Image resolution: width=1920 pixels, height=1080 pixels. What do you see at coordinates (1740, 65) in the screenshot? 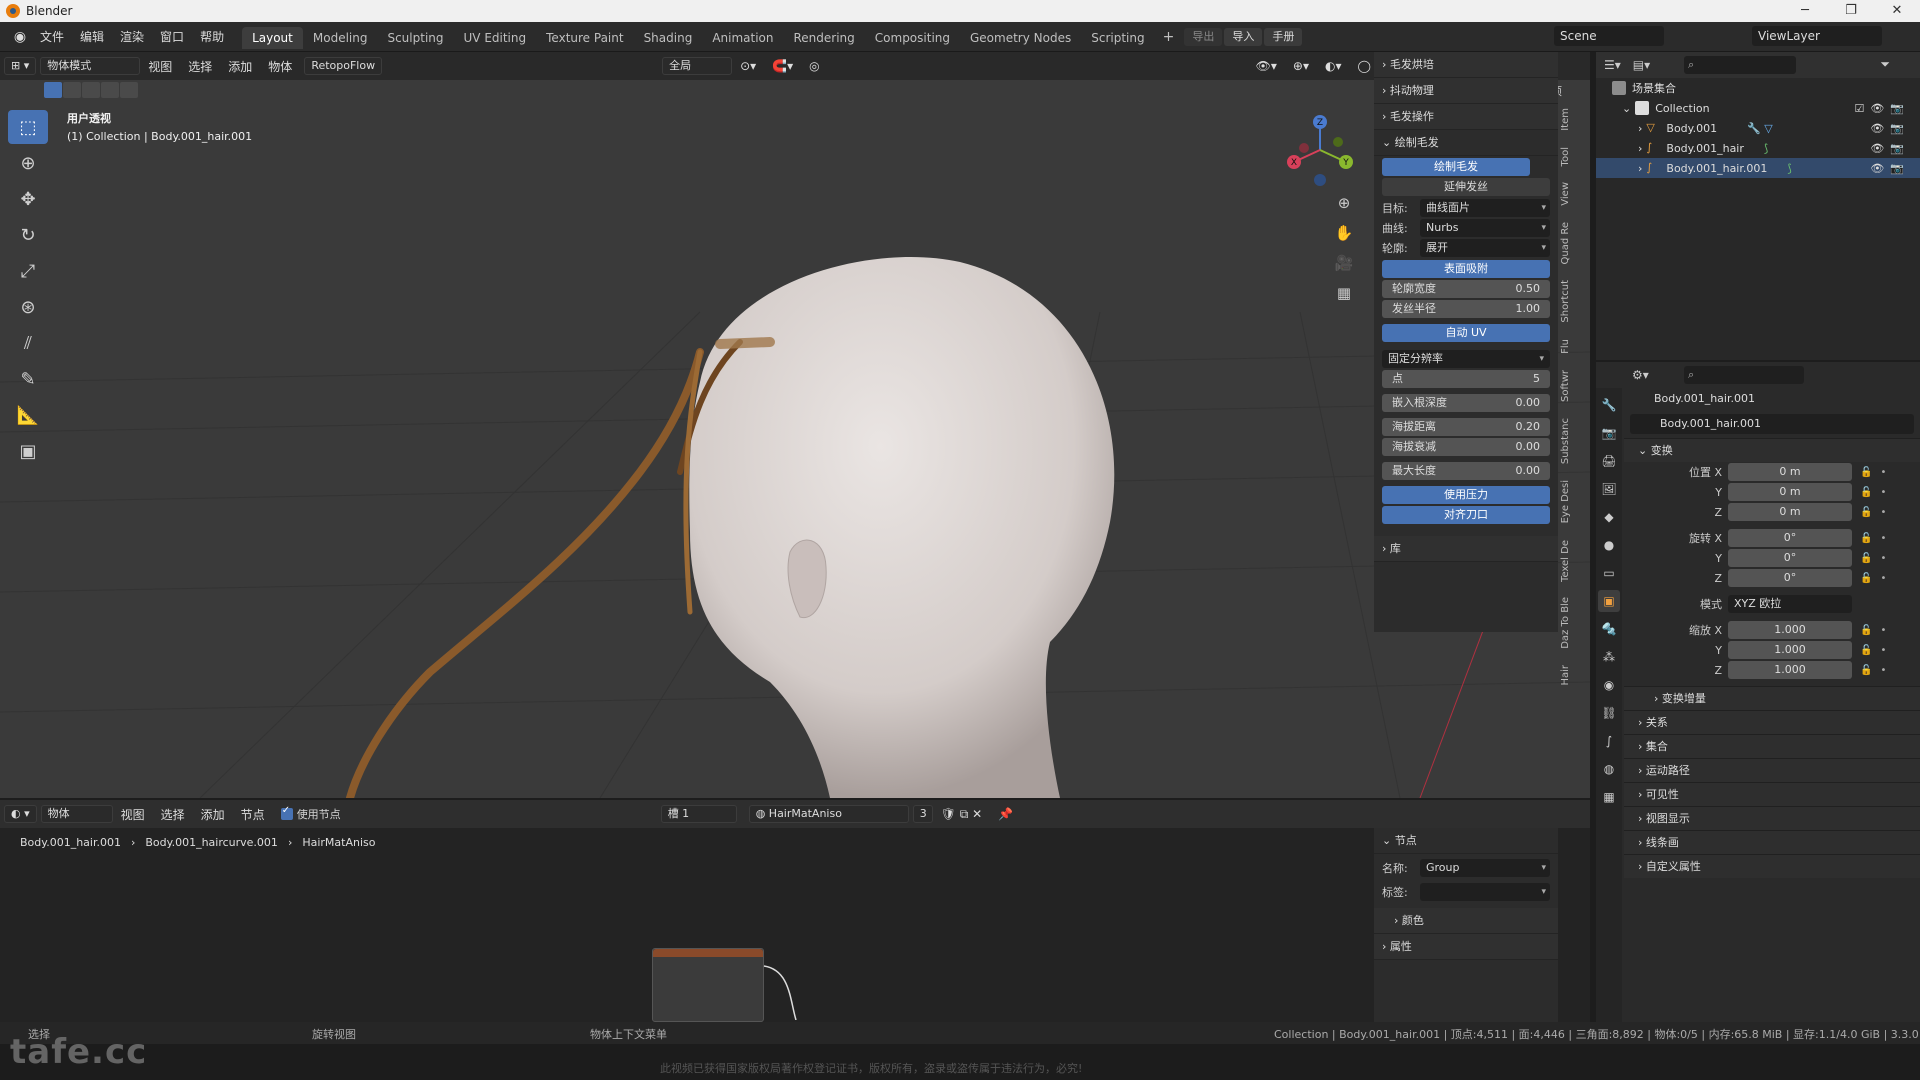
I see `outliner-search-input: ⌕` at bounding box center [1740, 65].